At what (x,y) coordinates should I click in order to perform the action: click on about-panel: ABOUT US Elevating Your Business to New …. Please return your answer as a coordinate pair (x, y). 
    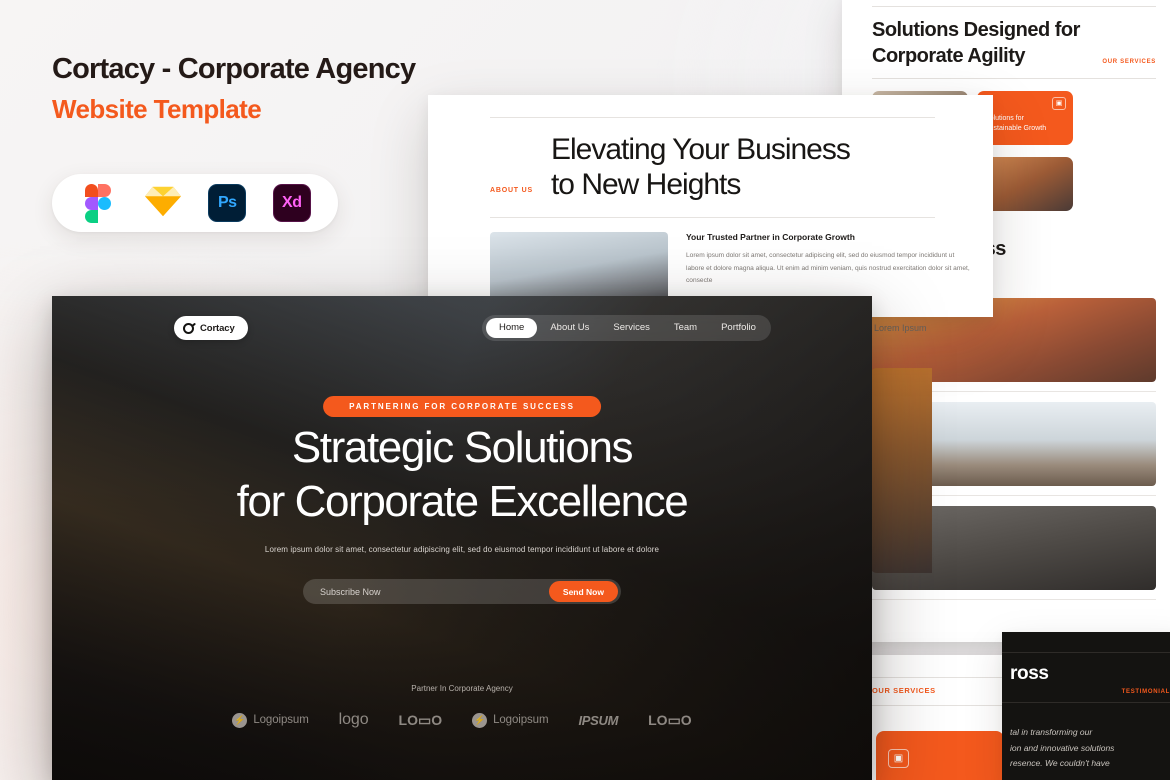
    Looking at the image, I should click on (710, 206).